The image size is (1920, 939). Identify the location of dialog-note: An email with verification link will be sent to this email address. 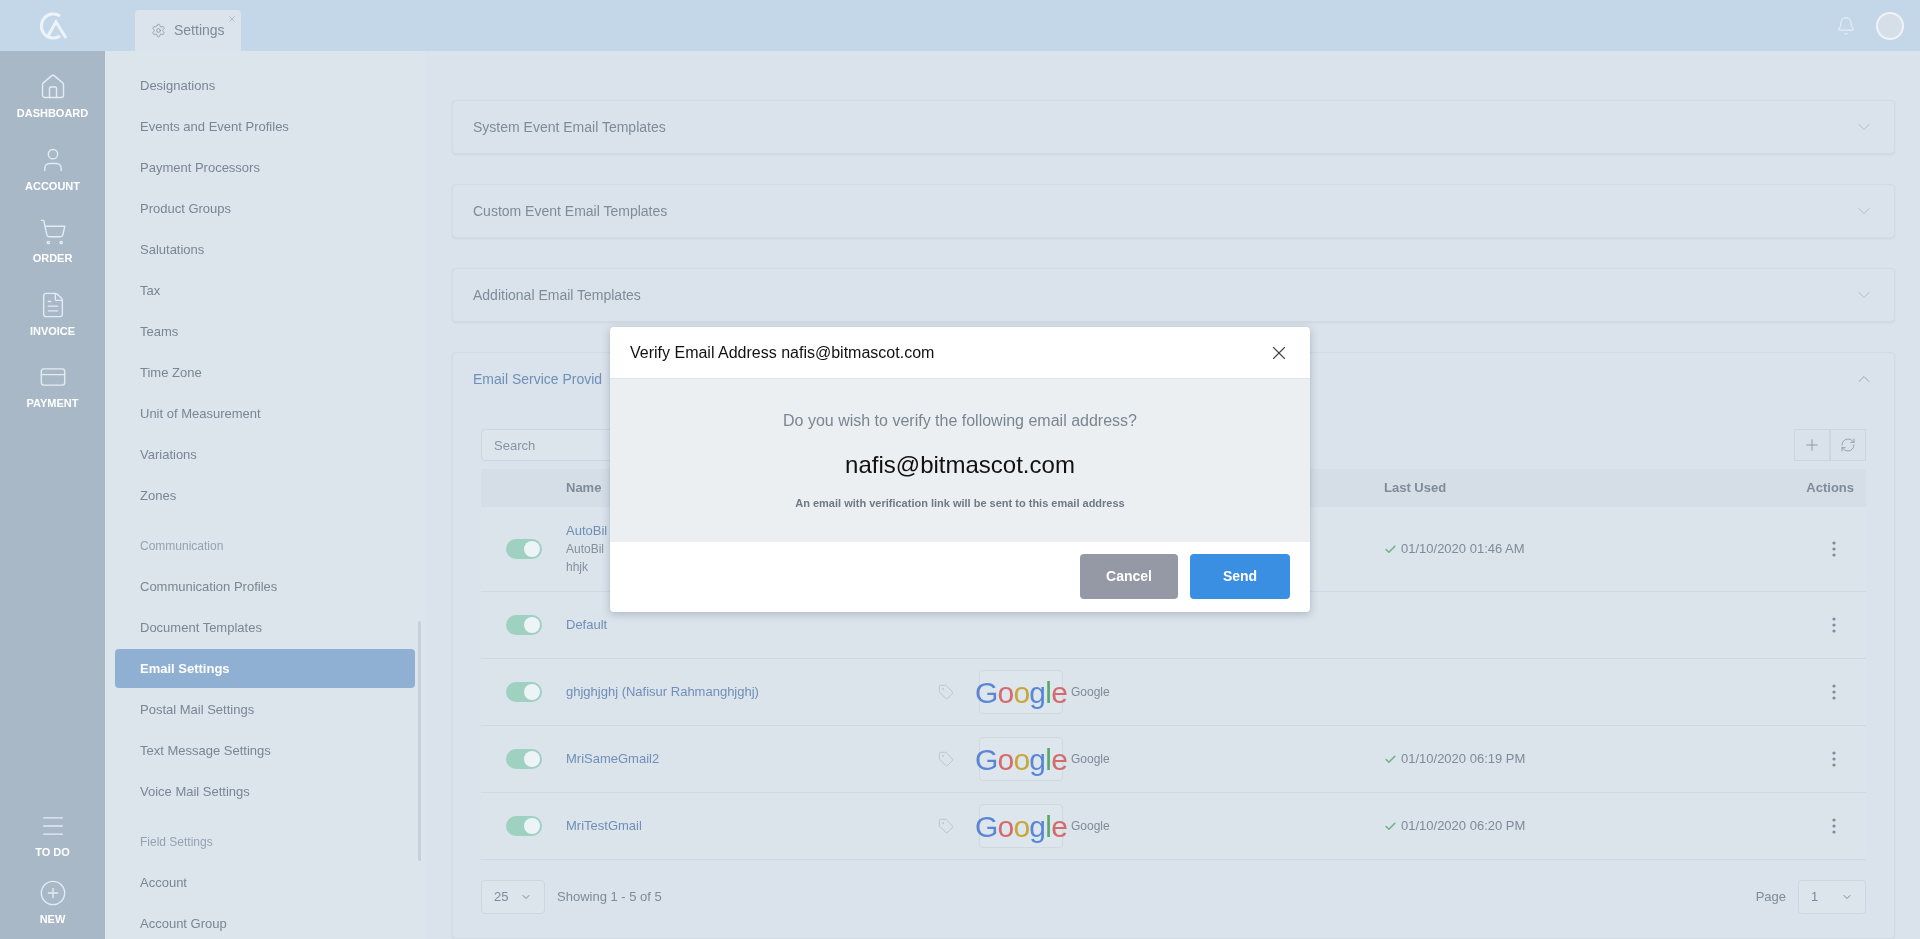
(960, 504).